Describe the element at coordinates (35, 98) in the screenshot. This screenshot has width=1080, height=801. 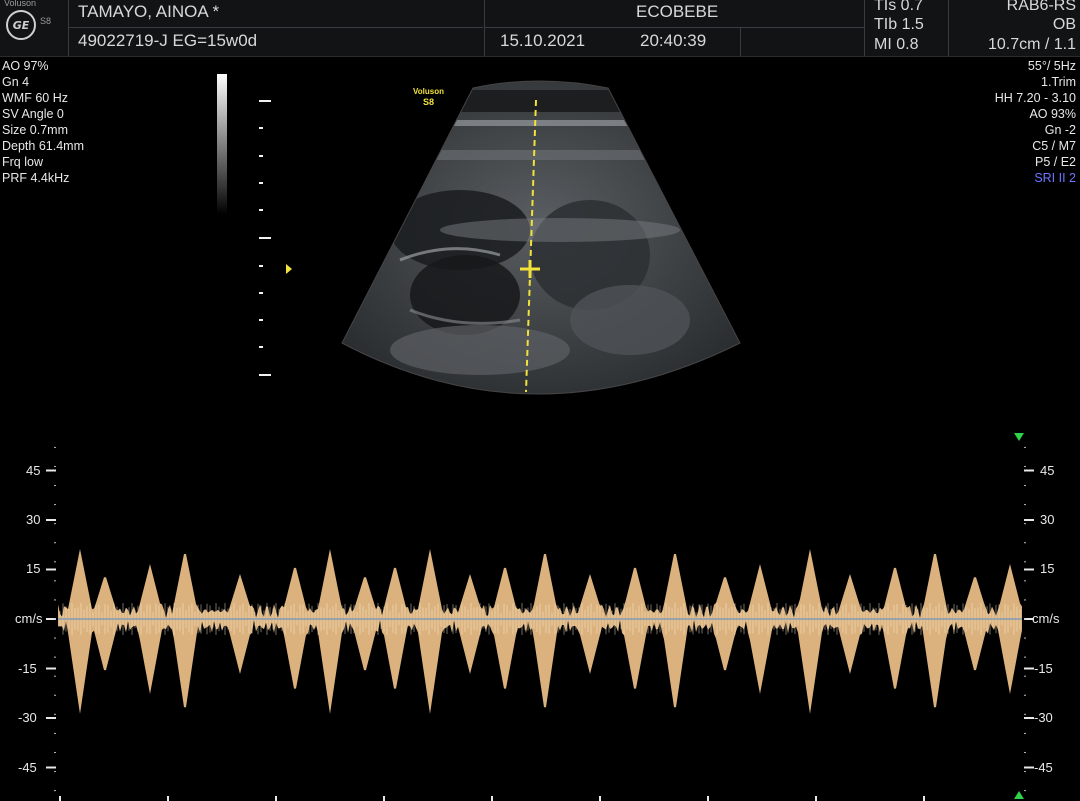
I see `param-wmf: WMF 60 Hz` at that location.